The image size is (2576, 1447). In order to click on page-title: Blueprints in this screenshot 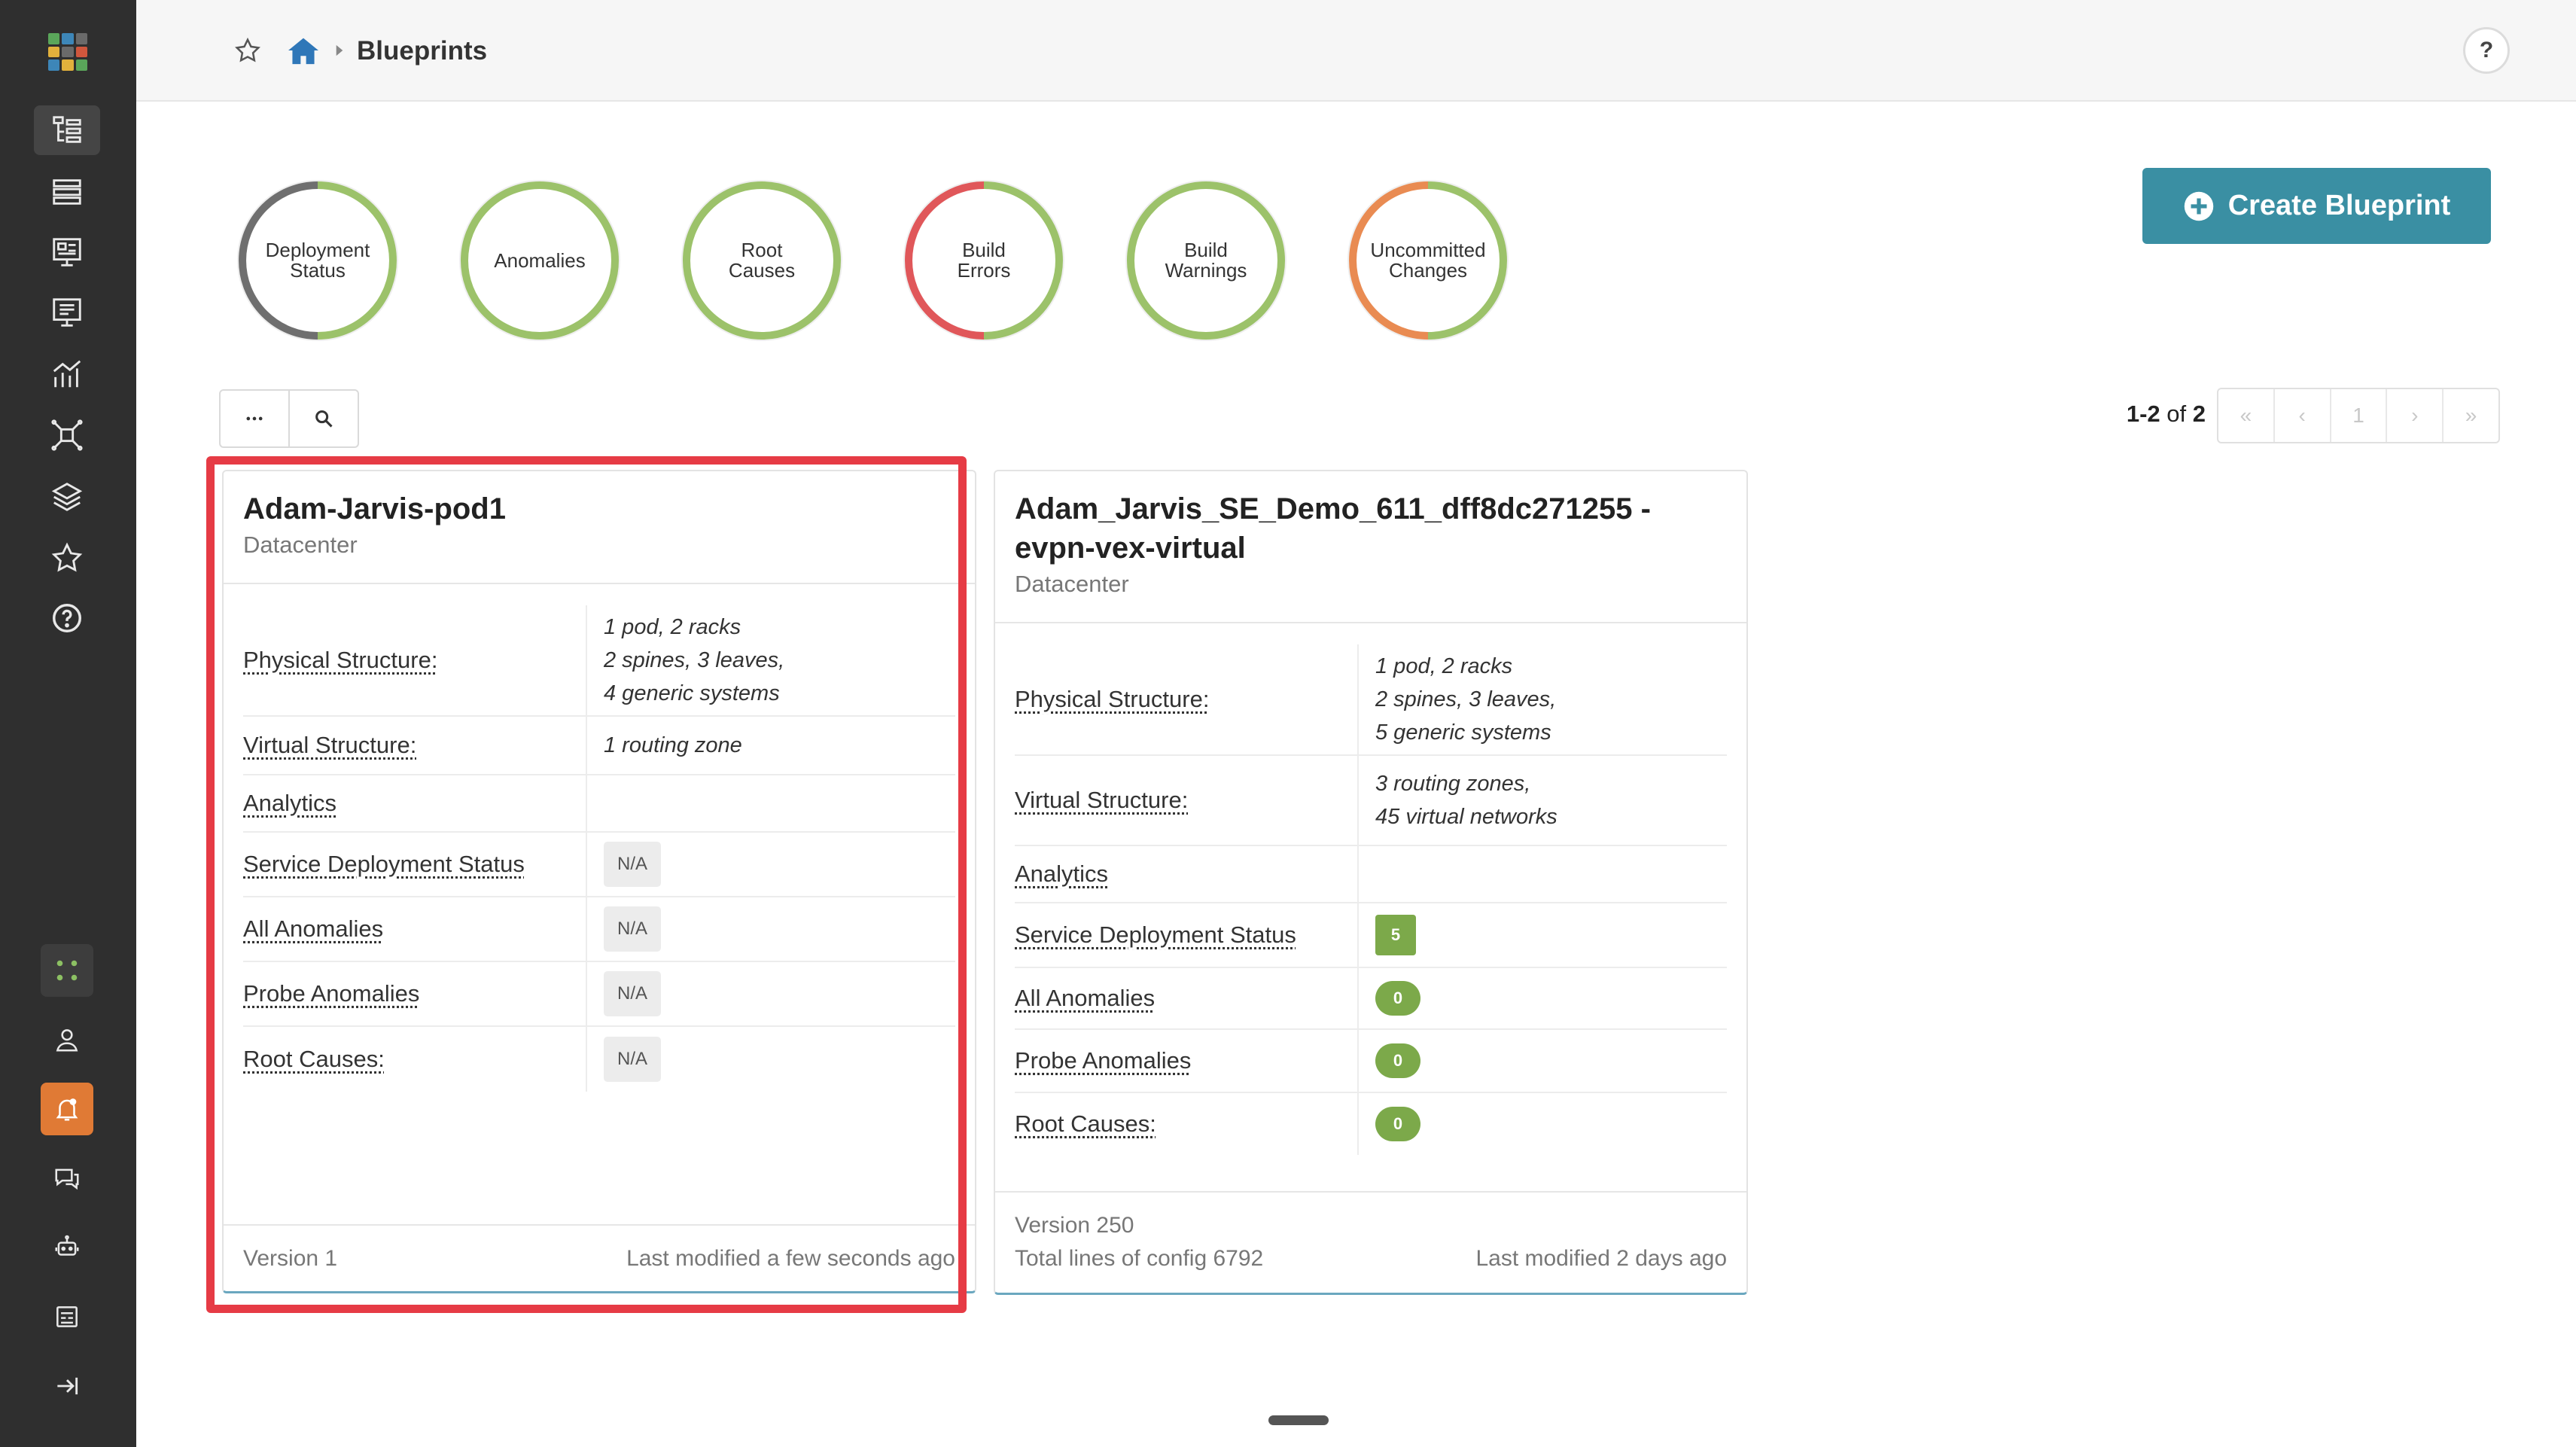, I will do `click(422, 51)`.